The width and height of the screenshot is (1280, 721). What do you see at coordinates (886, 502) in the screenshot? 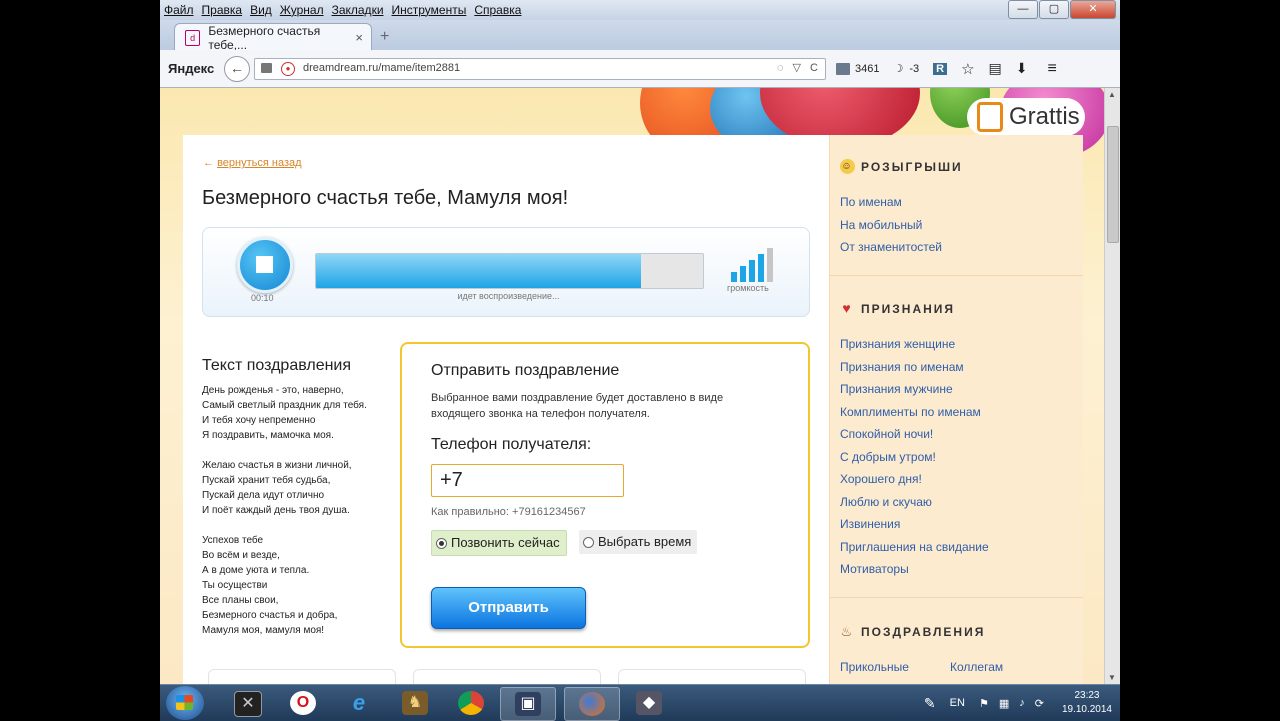
I see `sidebar-link: Люблю и скучаю` at bounding box center [886, 502].